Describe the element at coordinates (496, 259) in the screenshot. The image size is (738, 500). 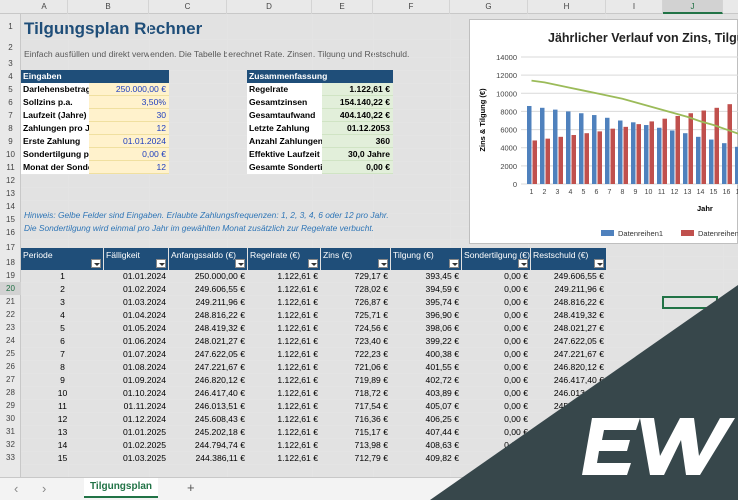
I see `table-header-7: Sondertilgung (€)` at that location.